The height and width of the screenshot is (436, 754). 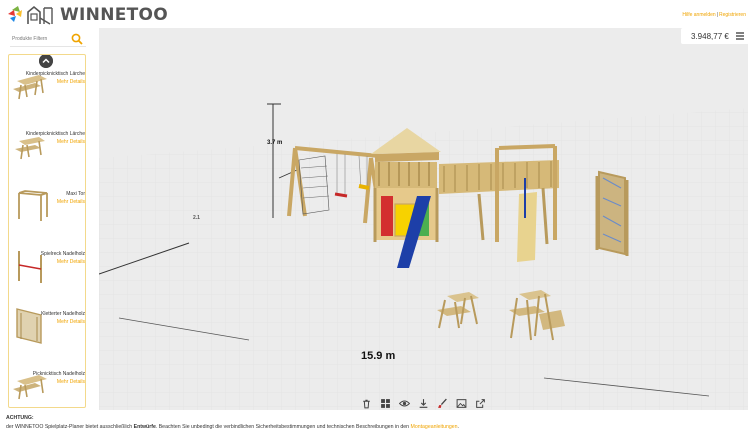 I want to click on search-icon, so click(x=77, y=39).